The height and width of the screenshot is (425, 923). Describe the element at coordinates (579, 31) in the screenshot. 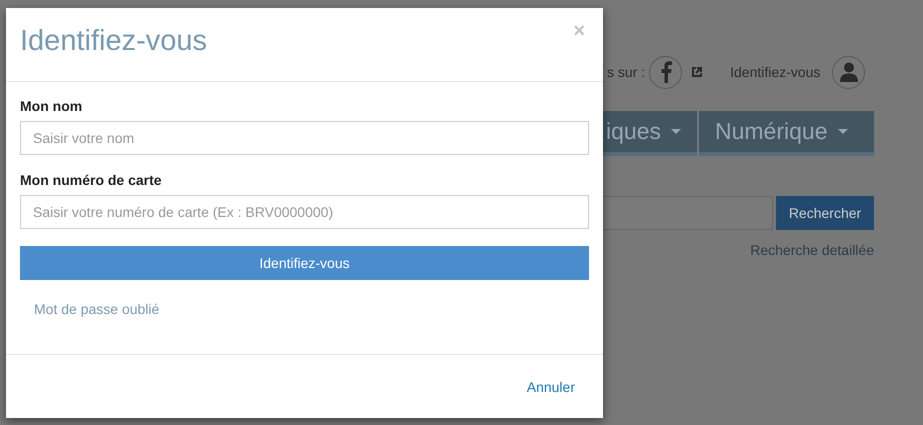

I see `close-button: ×` at that location.